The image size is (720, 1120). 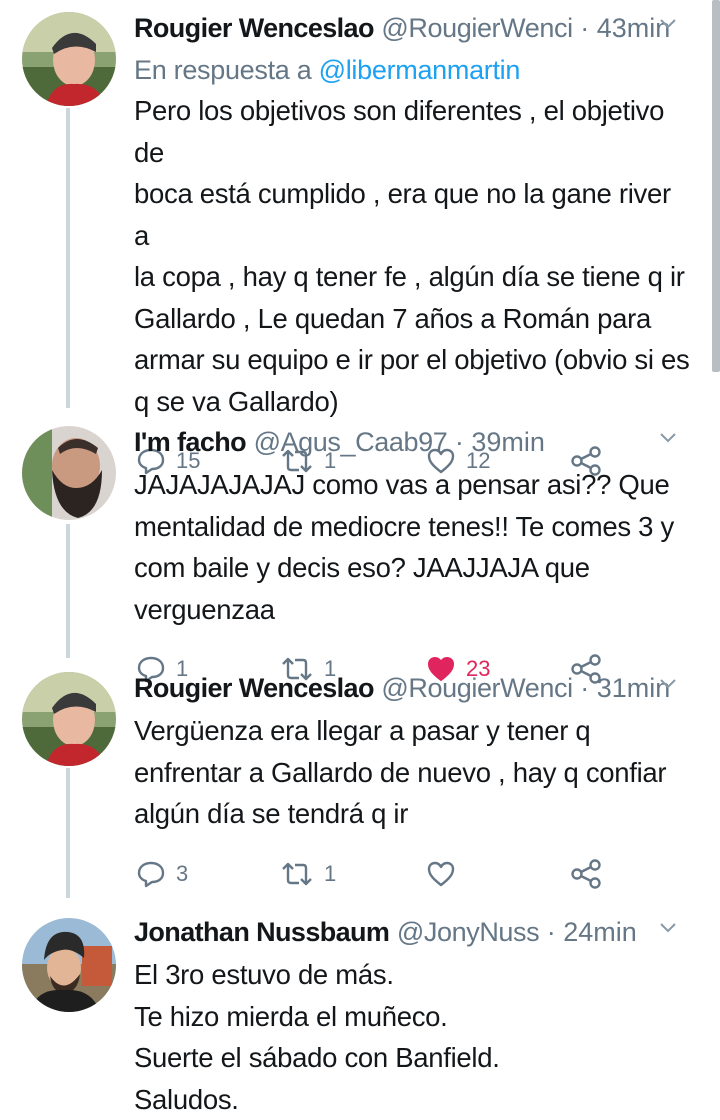 I want to click on tweet-header: Rougier Wenceslao @RougierWenci · 43min, so click(x=413, y=28).